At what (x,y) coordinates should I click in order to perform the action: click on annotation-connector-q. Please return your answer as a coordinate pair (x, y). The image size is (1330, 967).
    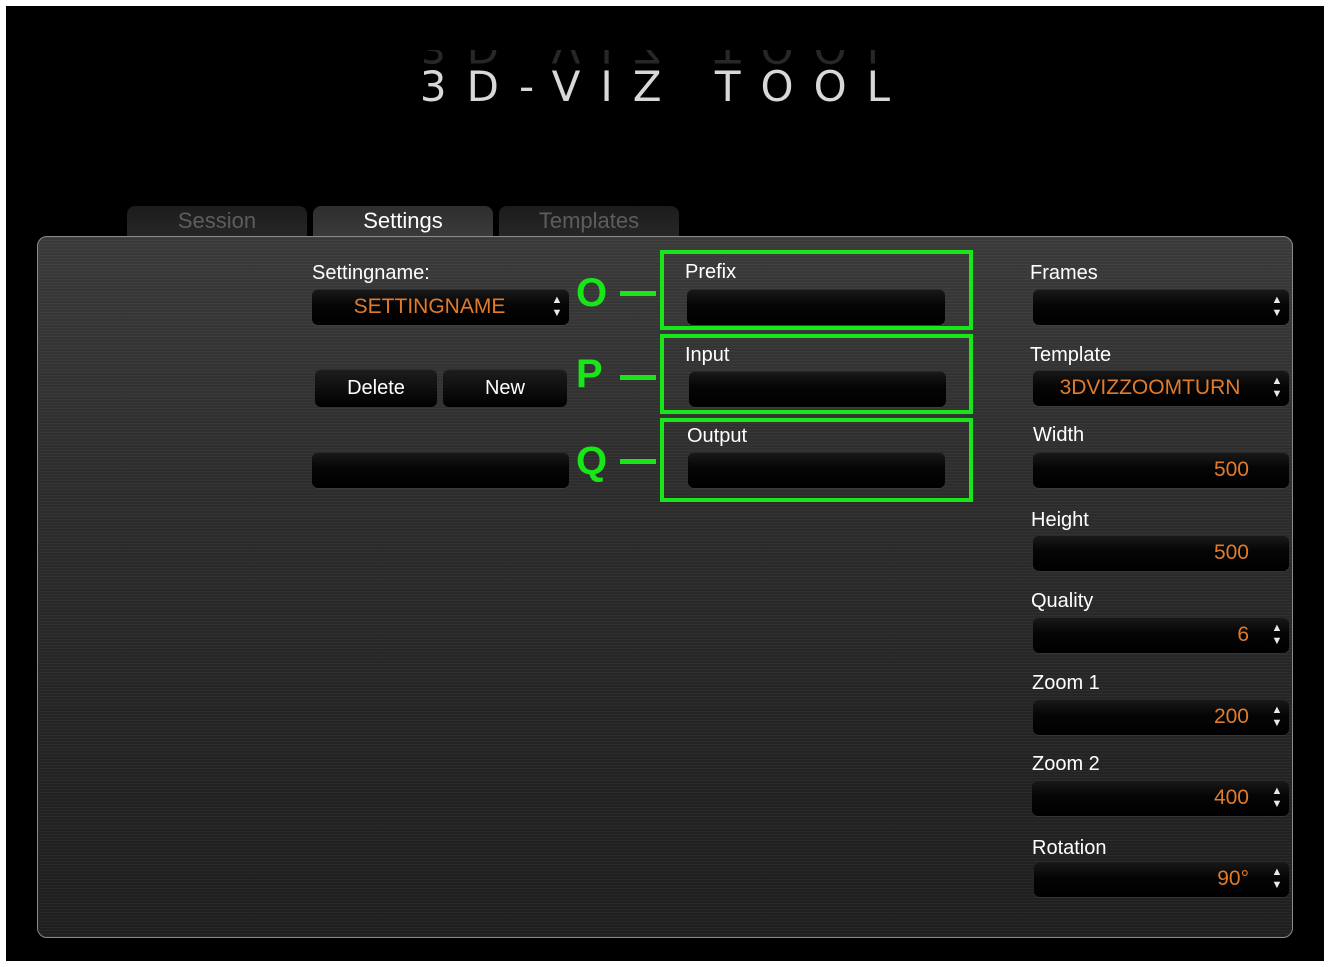
    Looking at the image, I should click on (638, 461).